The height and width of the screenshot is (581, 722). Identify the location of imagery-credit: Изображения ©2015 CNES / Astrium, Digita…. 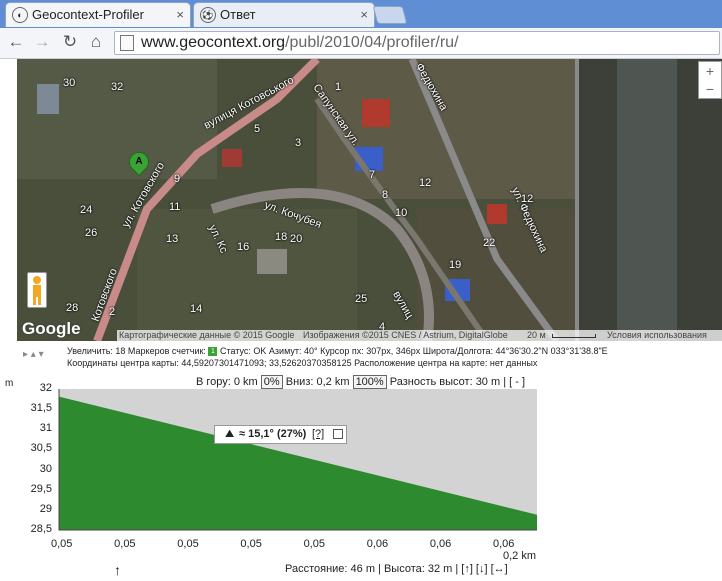
(405, 335).